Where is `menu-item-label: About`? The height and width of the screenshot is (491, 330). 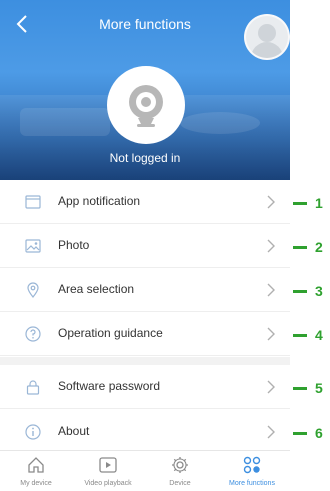 menu-item-label: About is located at coordinates (74, 431).